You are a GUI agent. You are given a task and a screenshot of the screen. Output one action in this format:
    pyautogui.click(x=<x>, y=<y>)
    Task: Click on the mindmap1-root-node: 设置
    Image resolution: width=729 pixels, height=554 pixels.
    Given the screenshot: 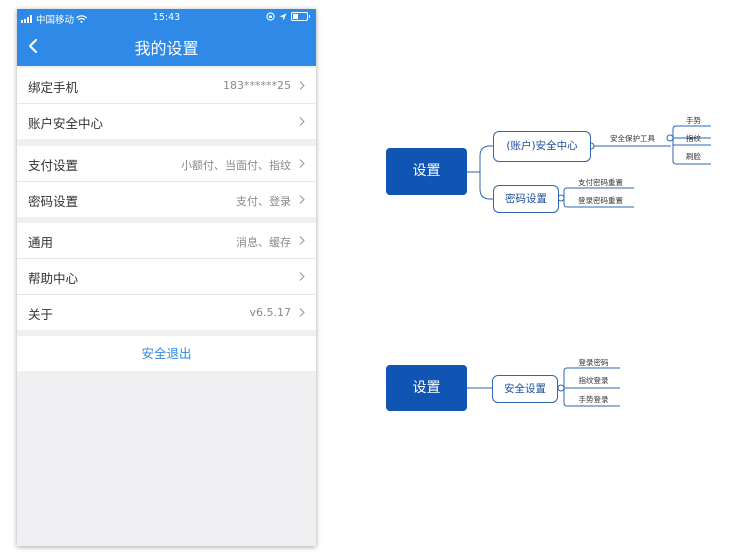 What is the action you would take?
    pyautogui.click(x=426, y=171)
    